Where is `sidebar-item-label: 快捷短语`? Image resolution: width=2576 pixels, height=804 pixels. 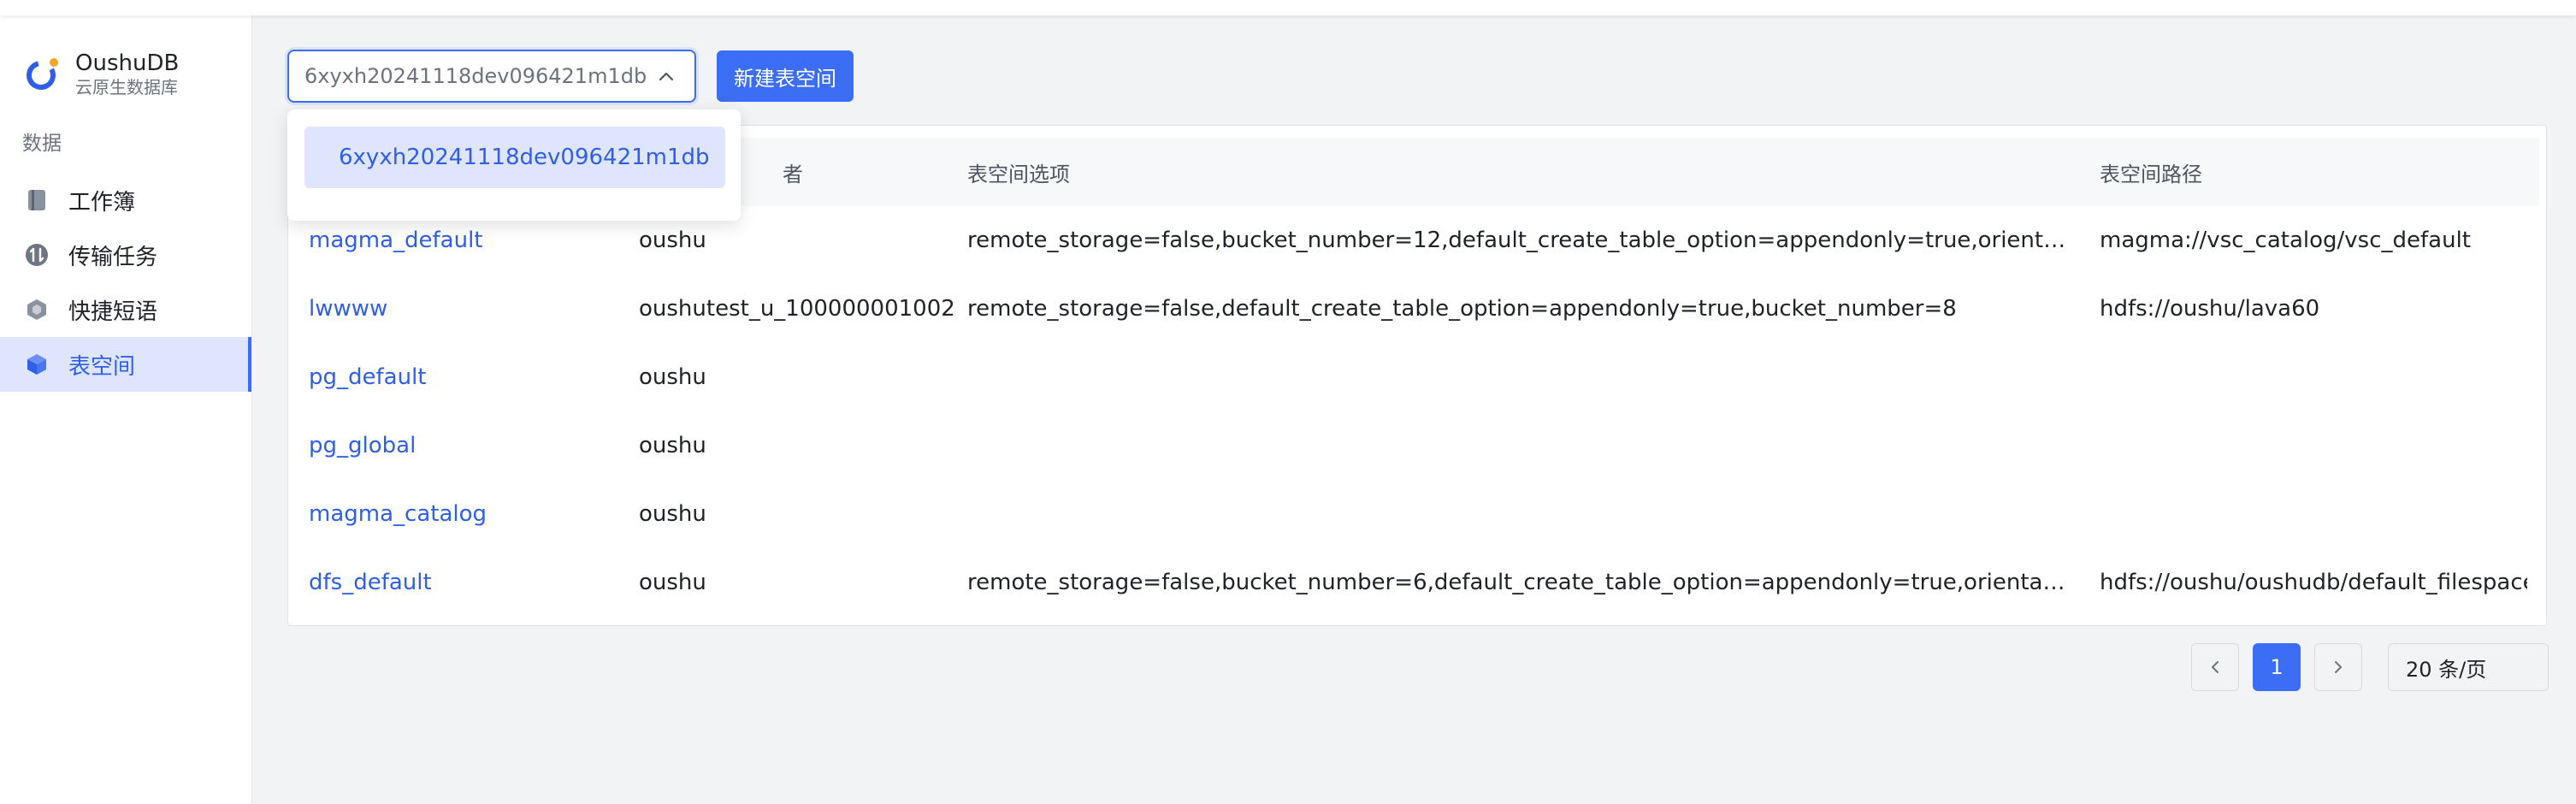
sidebar-item-label: 快捷短语 is located at coordinates (113, 312).